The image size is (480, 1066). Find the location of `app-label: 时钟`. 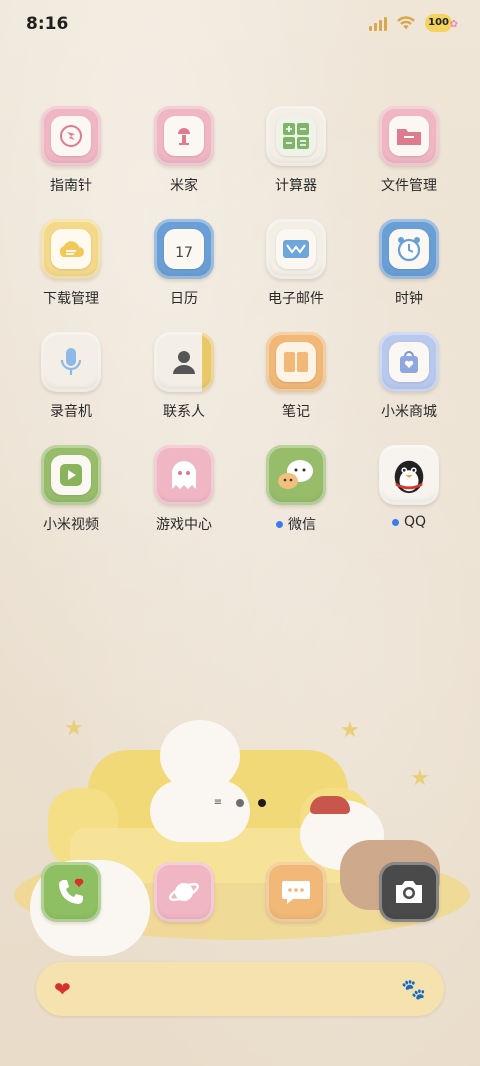

app-label: 时钟 is located at coordinates (409, 299).